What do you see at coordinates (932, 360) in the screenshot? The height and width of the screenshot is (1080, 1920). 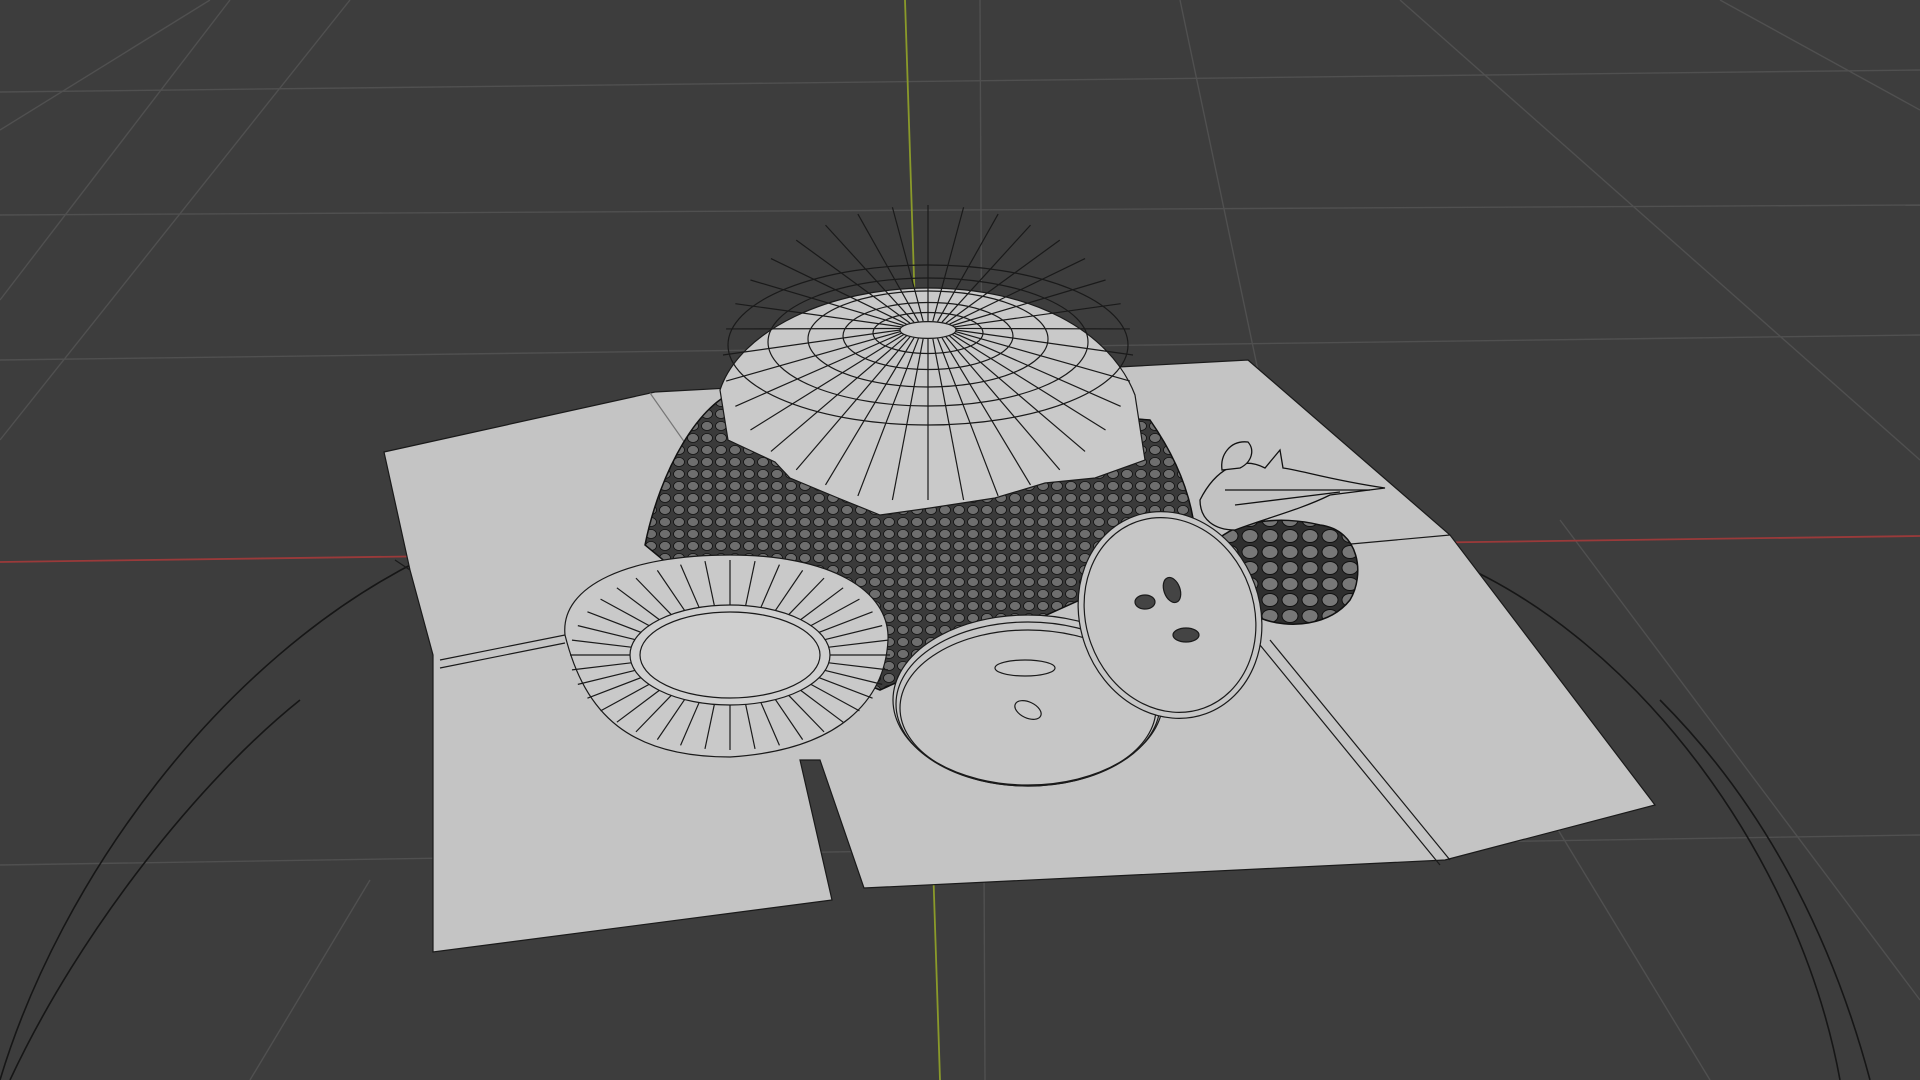 I see `bowl-mesh` at bounding box center [932, 360].